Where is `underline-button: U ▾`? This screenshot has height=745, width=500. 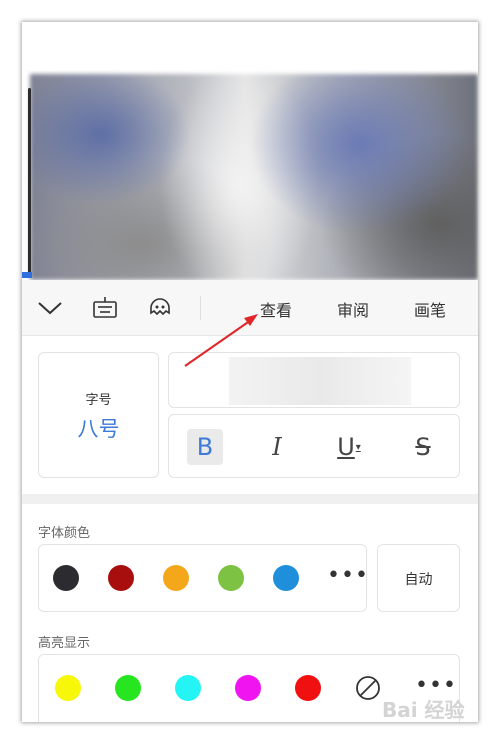
underline-button: U ▾ is located at coordinates (349, 447).